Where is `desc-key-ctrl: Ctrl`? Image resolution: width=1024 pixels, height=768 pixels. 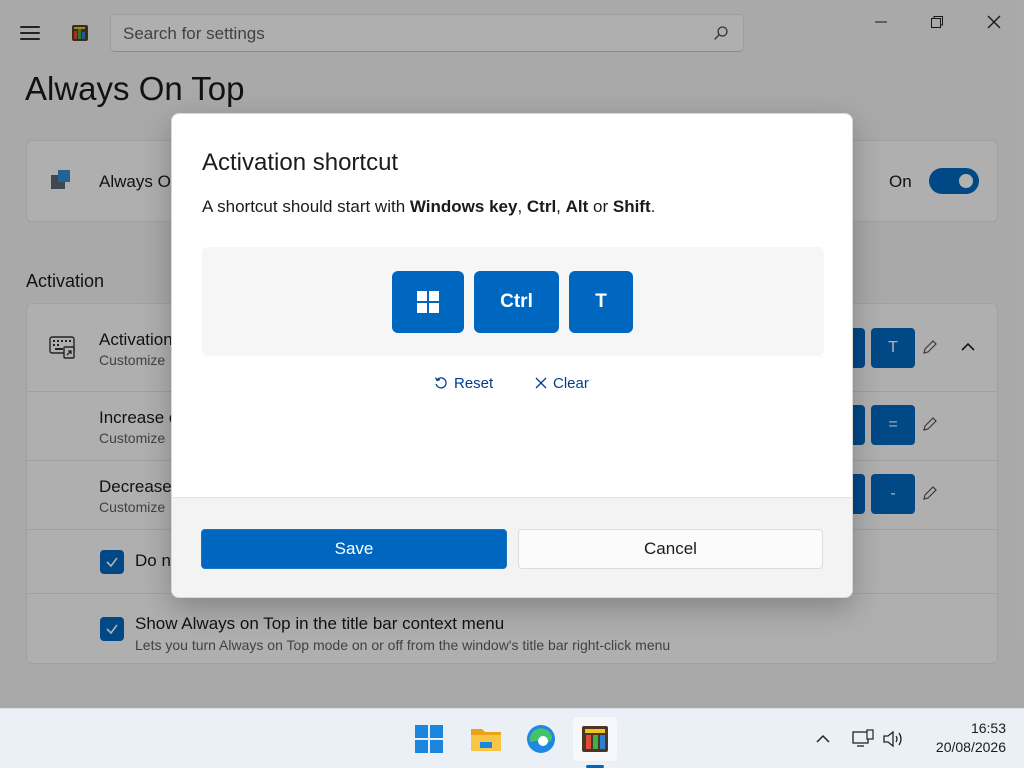
desc-key-ctrl: Ctrl is located at coordinates (541, 206).